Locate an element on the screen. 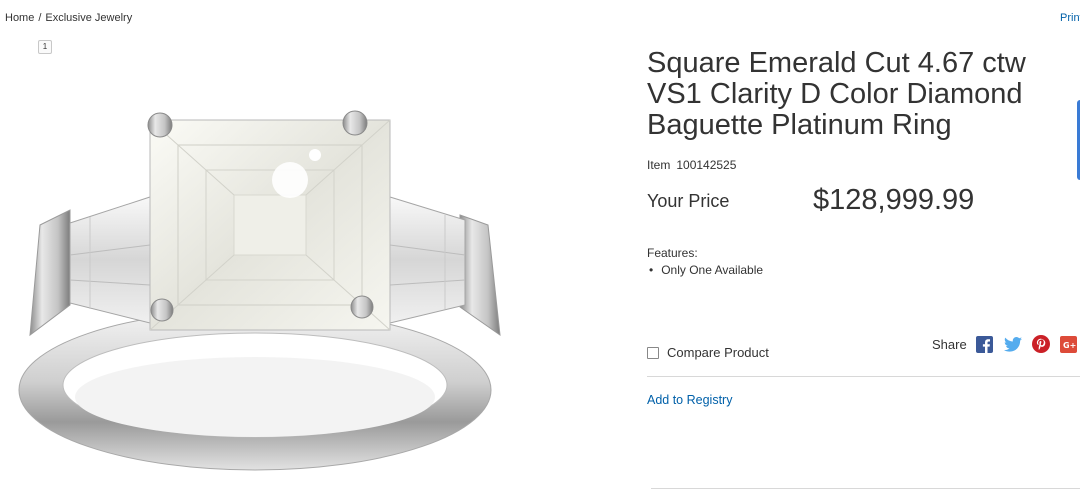  feature-item: Only One Available is located at coordinates (705, 270).